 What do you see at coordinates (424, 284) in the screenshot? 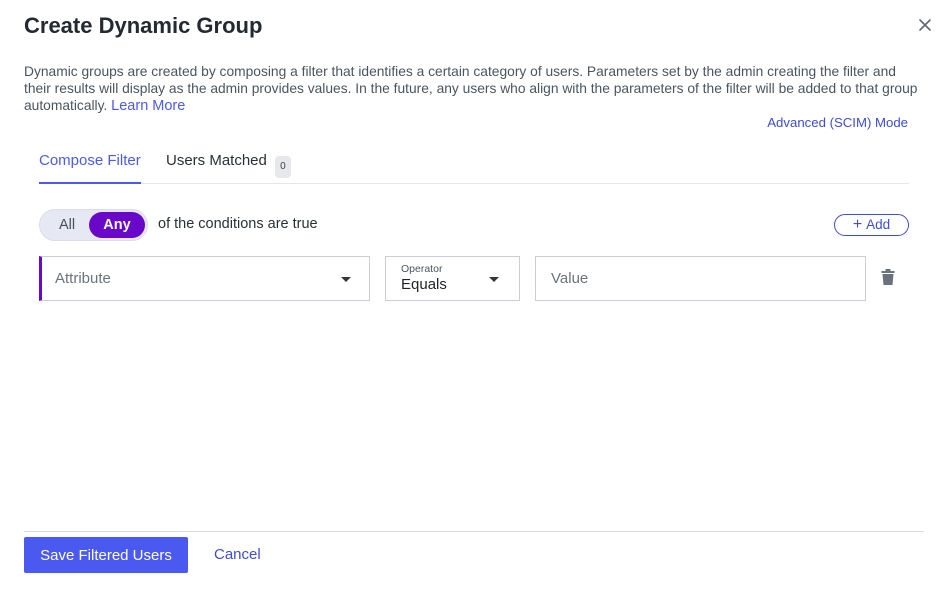
I see `operator-value: Equals` at bounding box center [424, 284].